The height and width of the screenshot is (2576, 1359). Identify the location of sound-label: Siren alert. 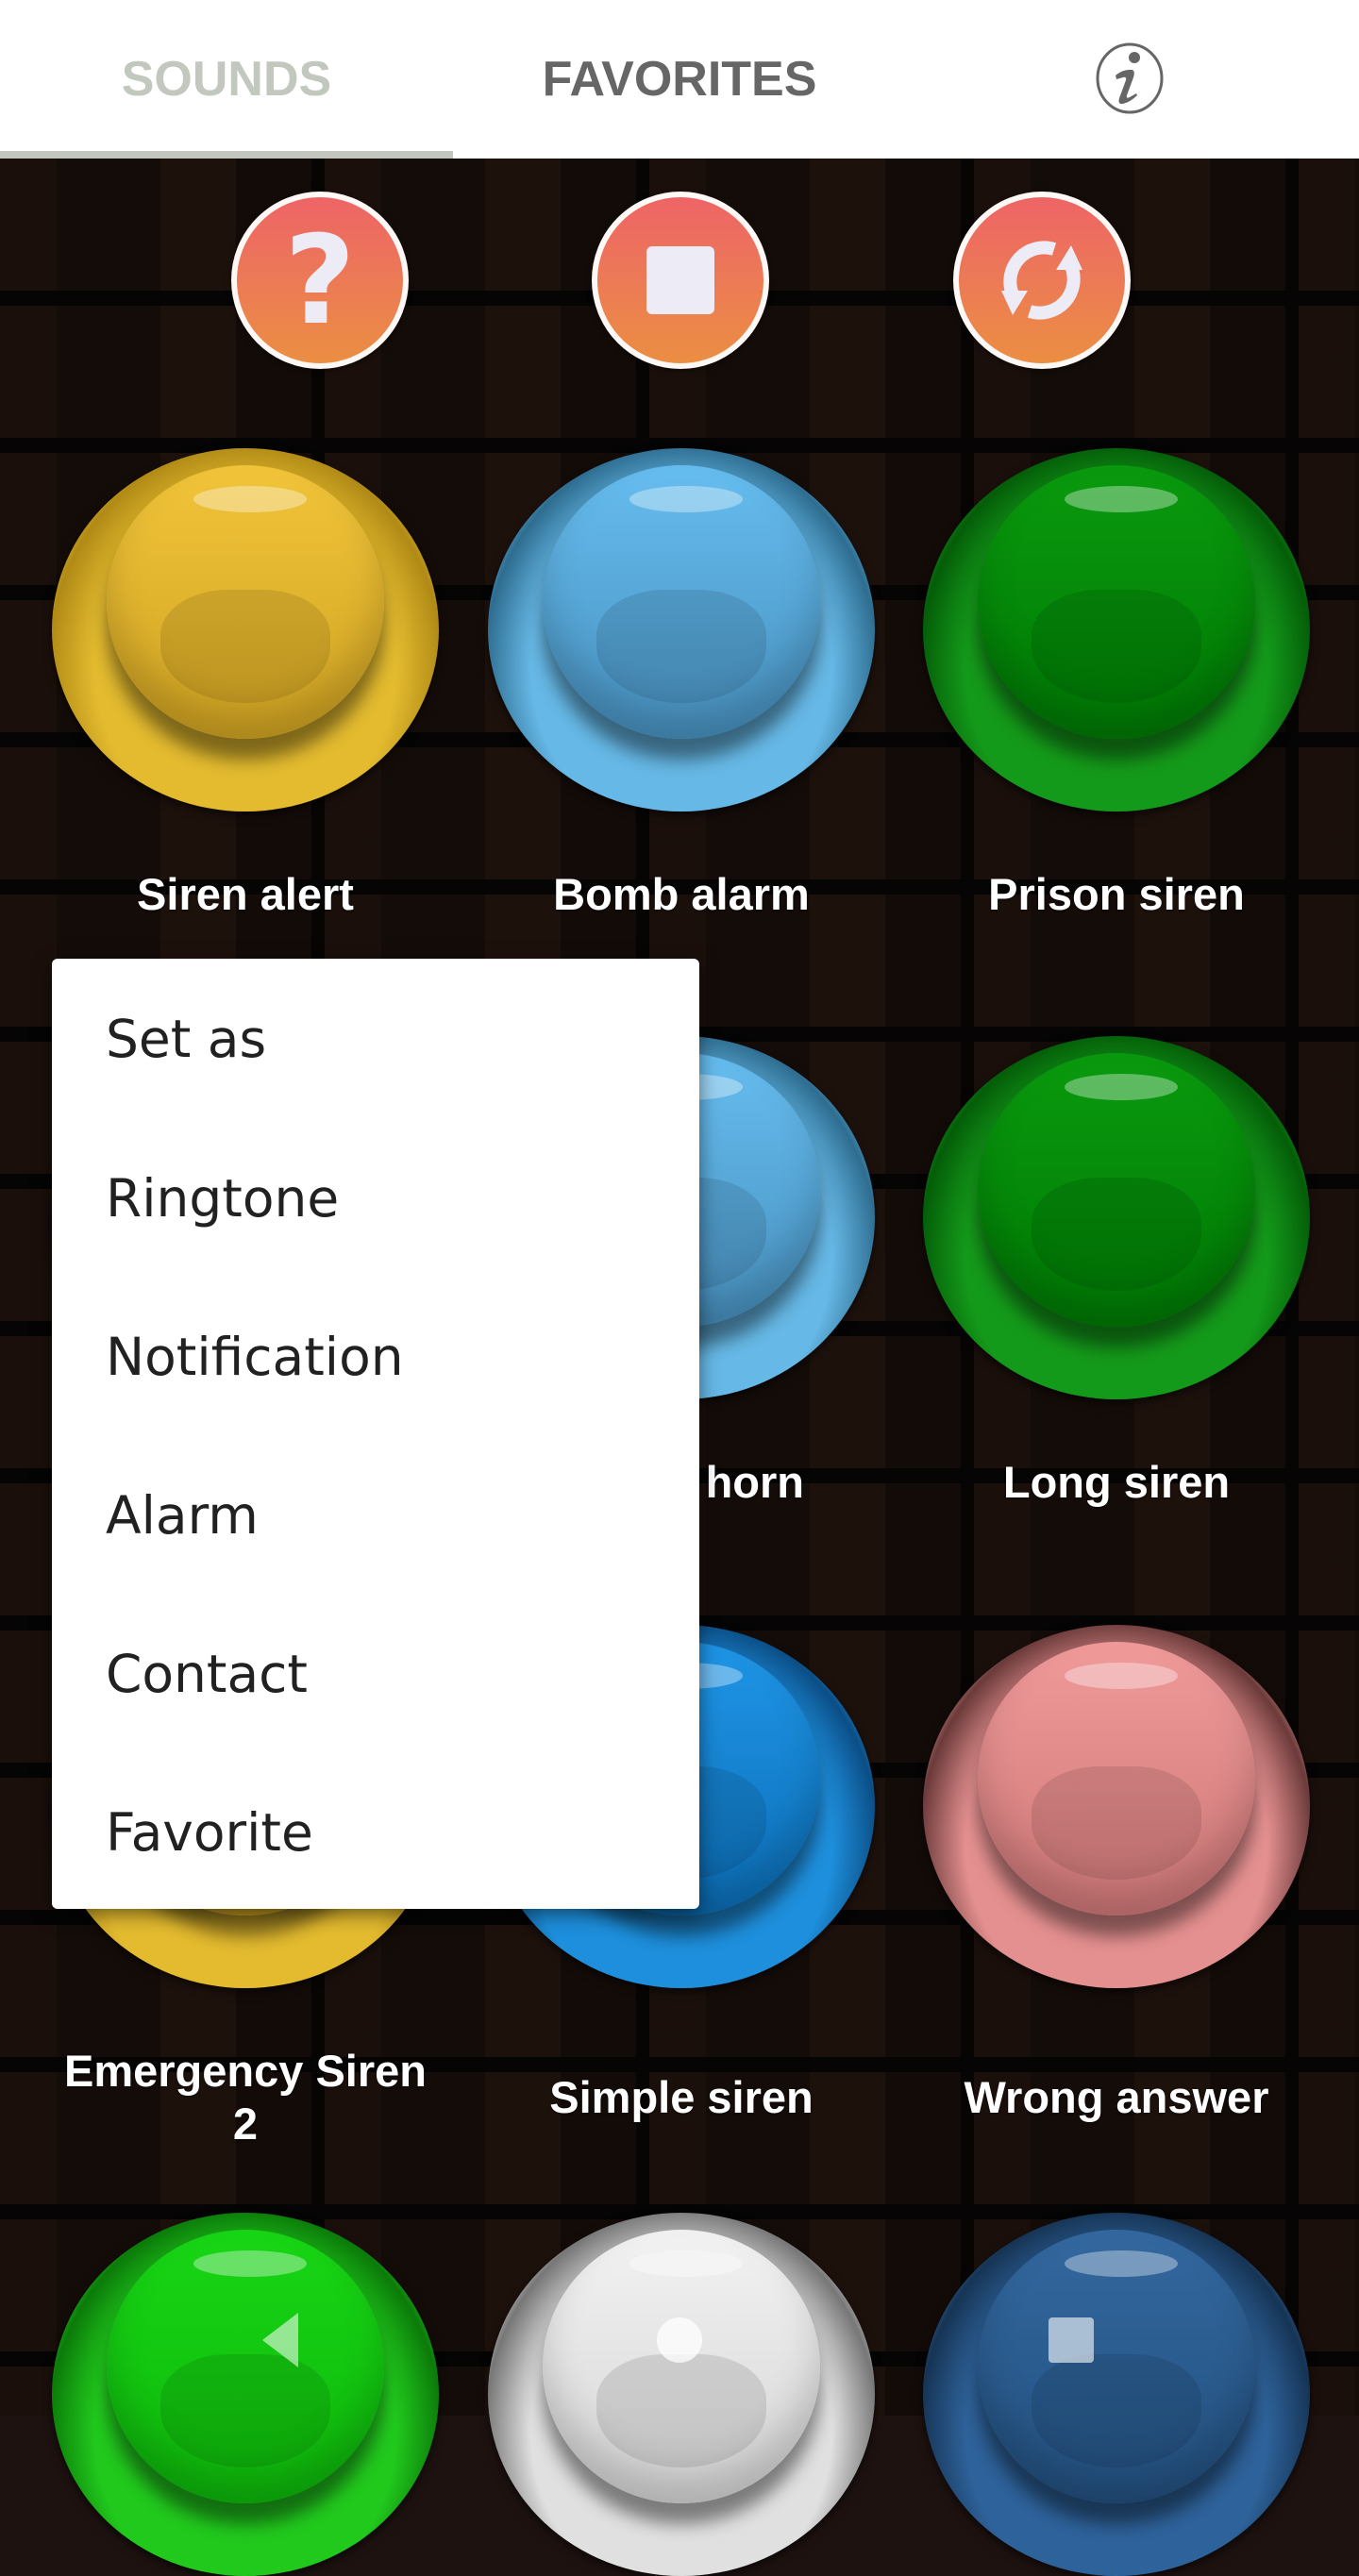
(245, 894).